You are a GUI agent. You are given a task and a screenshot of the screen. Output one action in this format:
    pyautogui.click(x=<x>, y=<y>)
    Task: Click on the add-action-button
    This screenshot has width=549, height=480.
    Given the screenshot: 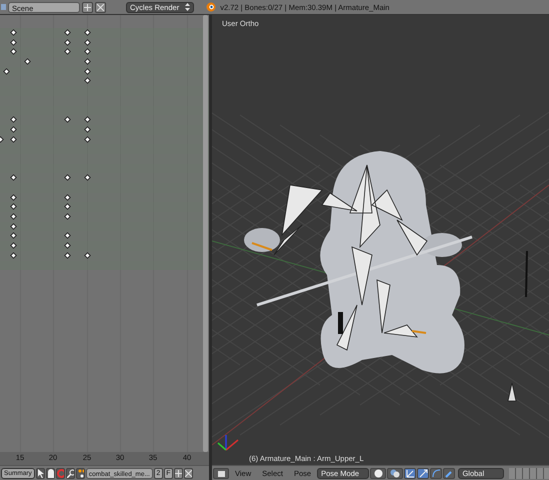 What is the action you would take?
    pyautogui.click(x=178, y=473)
    